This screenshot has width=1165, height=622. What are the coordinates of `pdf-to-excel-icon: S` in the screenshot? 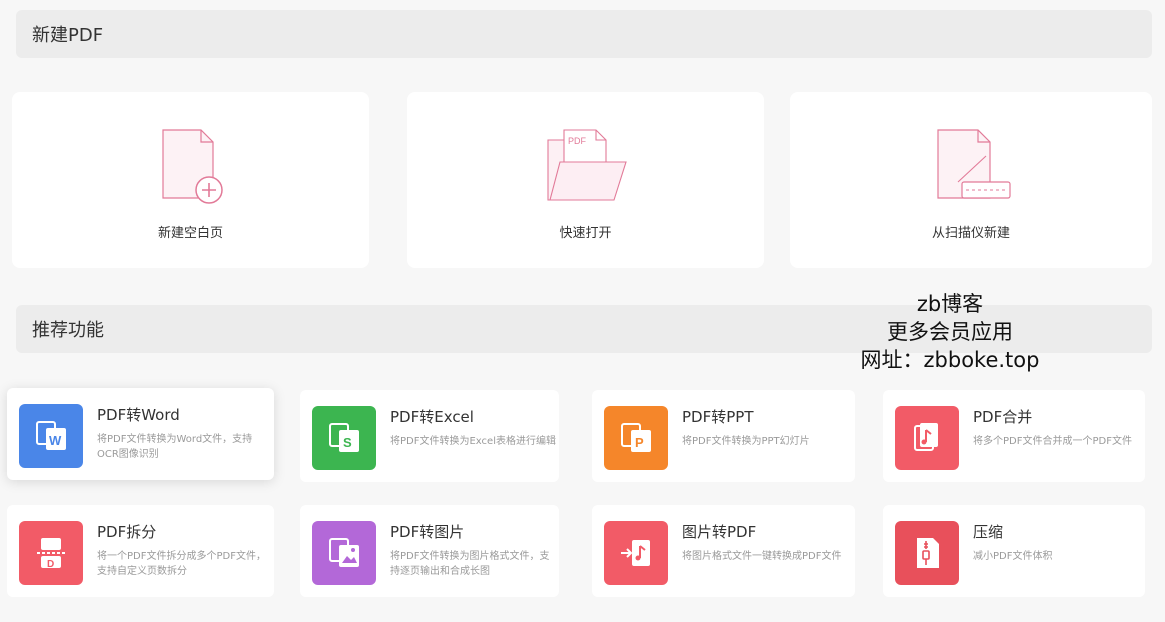 It's located at (344, 438).